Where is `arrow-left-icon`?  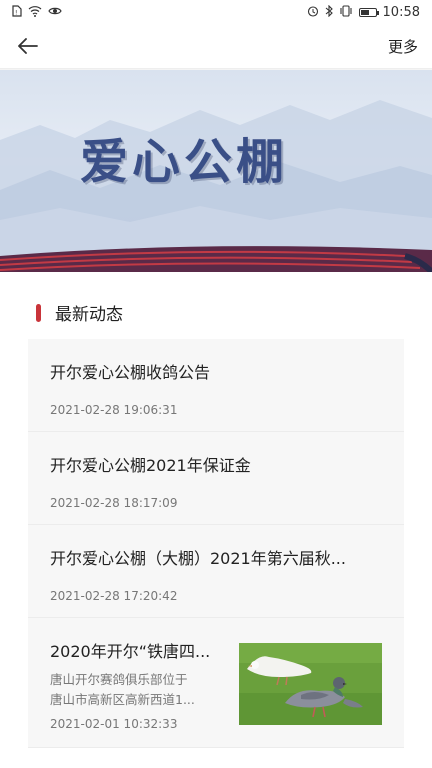
arrow-left-icon is located at coordinates (28, 46).